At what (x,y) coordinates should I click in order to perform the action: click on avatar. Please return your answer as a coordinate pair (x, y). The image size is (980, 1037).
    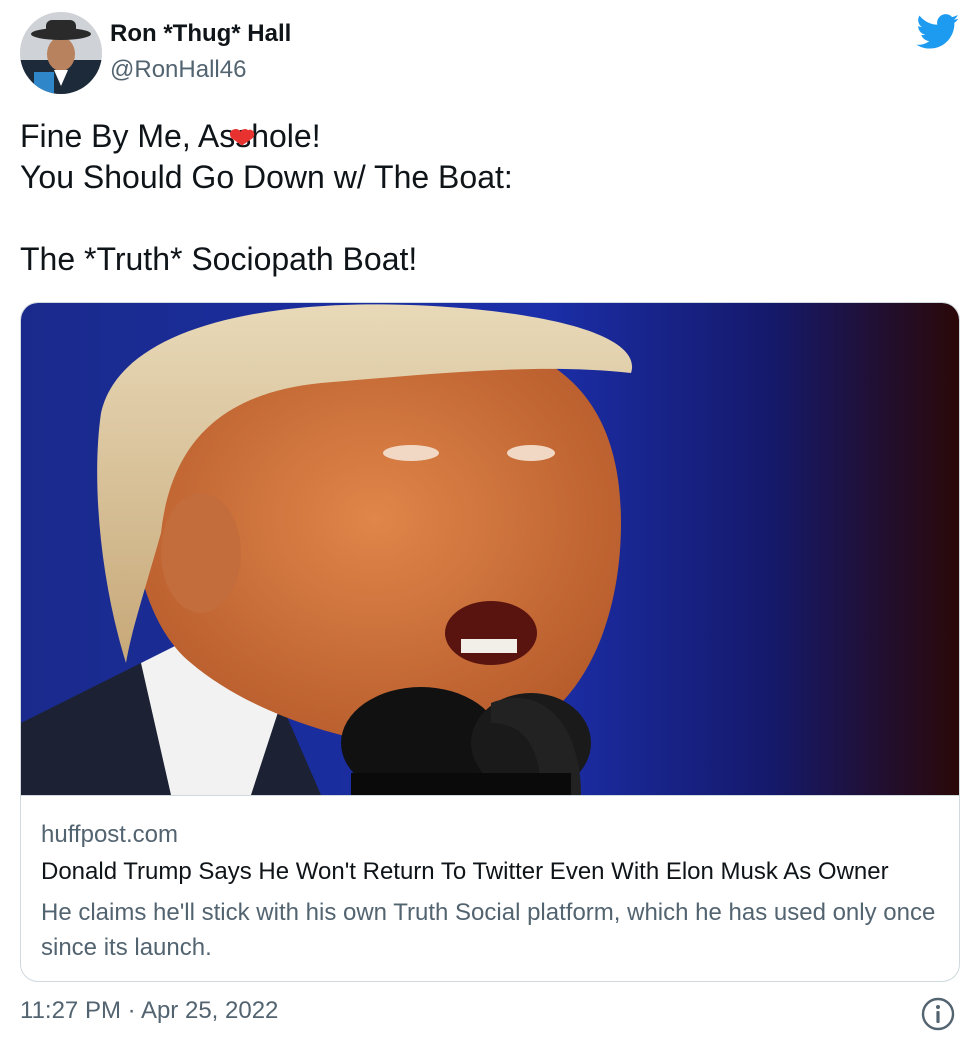
    Looking at the image, I should click on (61, 53).